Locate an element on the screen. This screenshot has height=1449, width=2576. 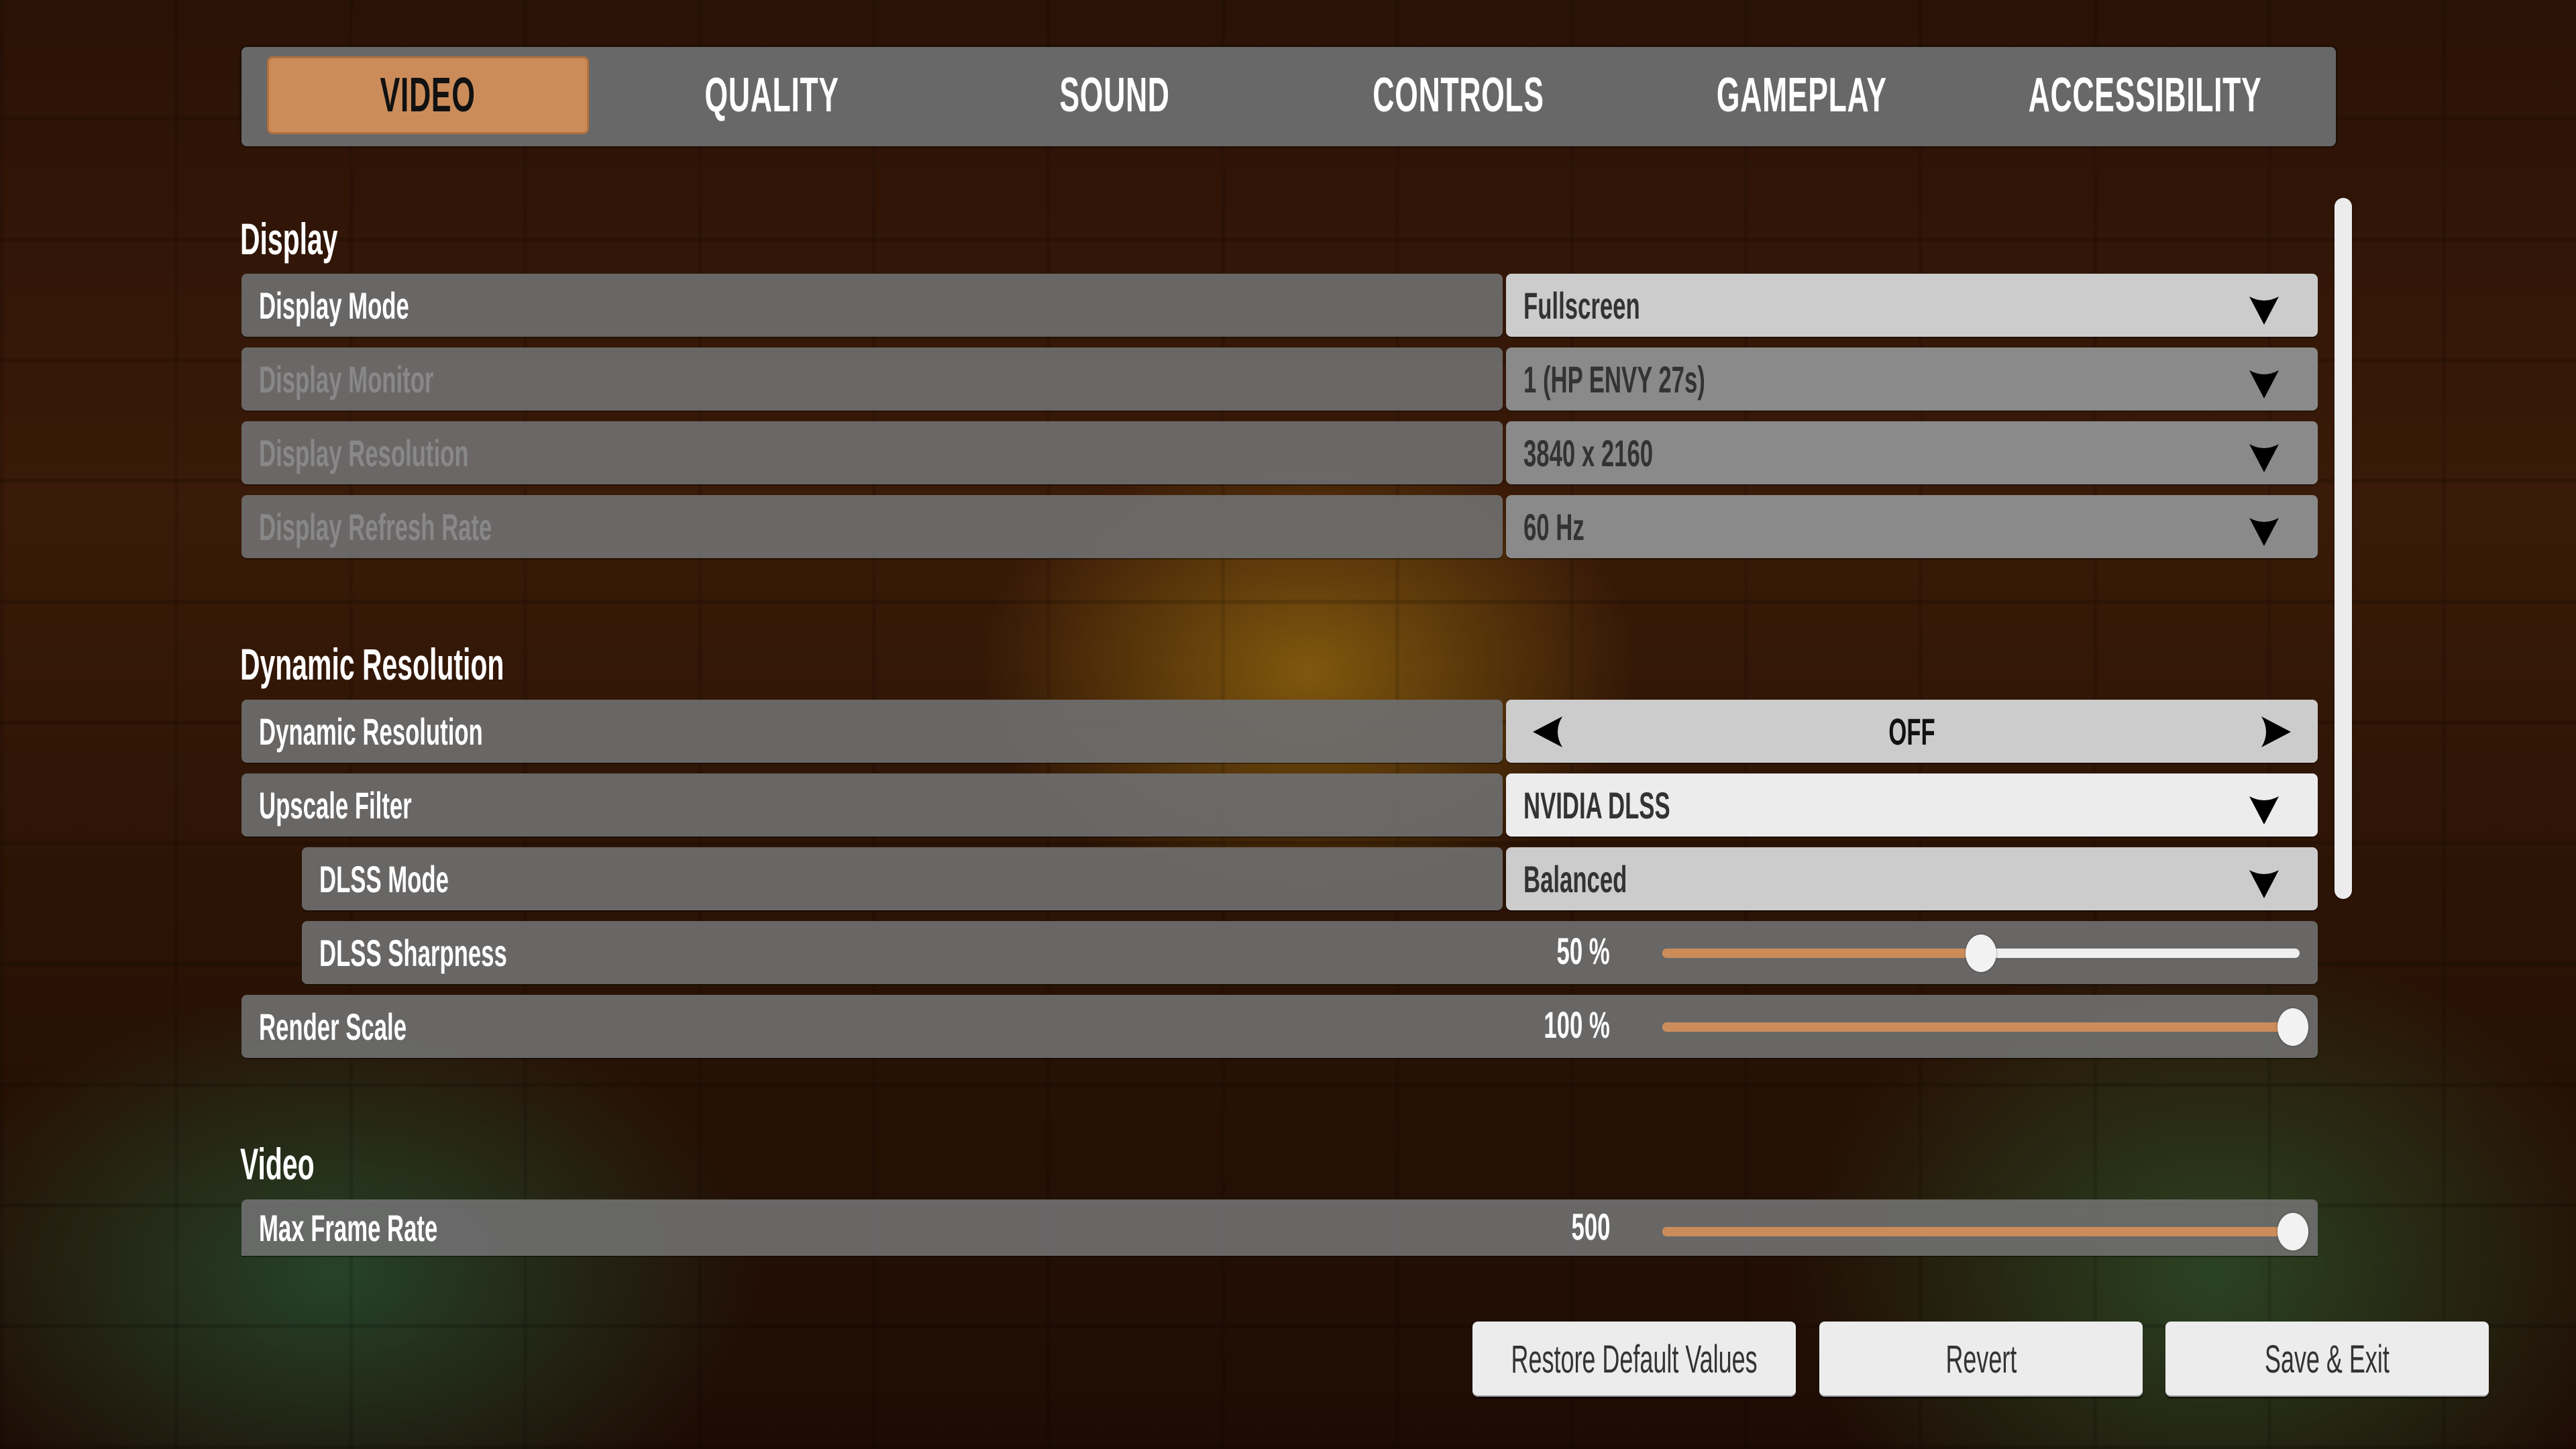
section-title-display: Display is located at coordinates (289, 239).